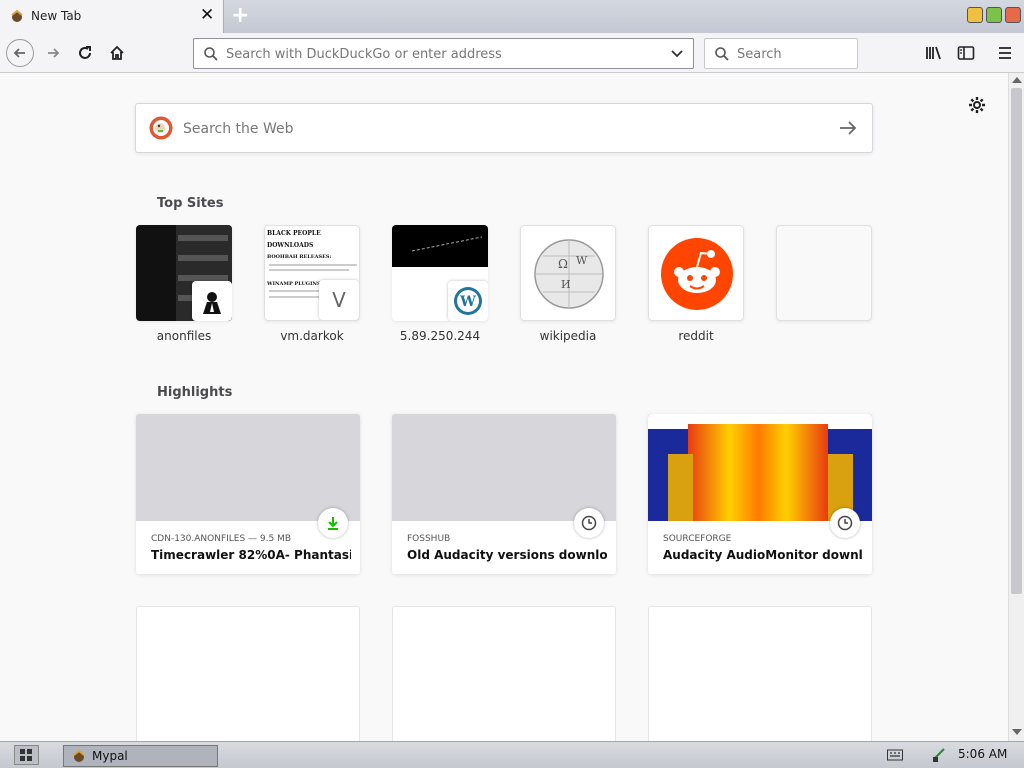 This screenshot has width=1024, height=768. What do you see at coordinates (17, 15) in the screenshot?
I see `mypal-favicon-icon` at bounding box center [17, 15].